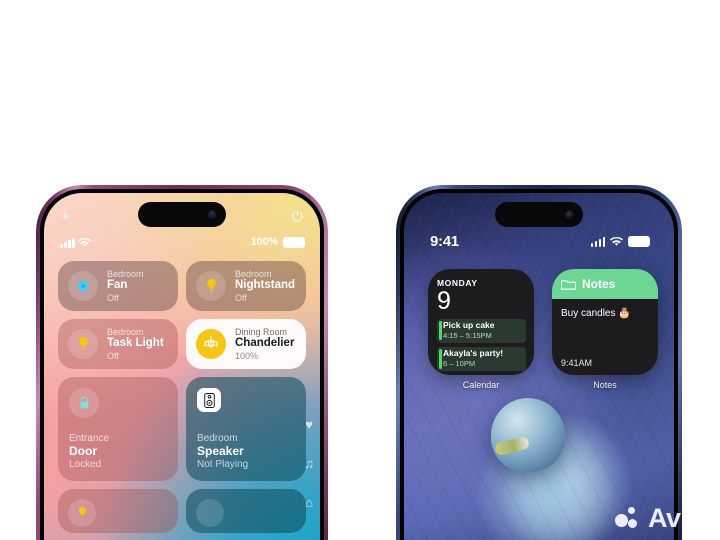  What do you see at coordinates (89, 439) in the screenshot?
I see `tile-room: Entrance` at bounding box center [89, 439].